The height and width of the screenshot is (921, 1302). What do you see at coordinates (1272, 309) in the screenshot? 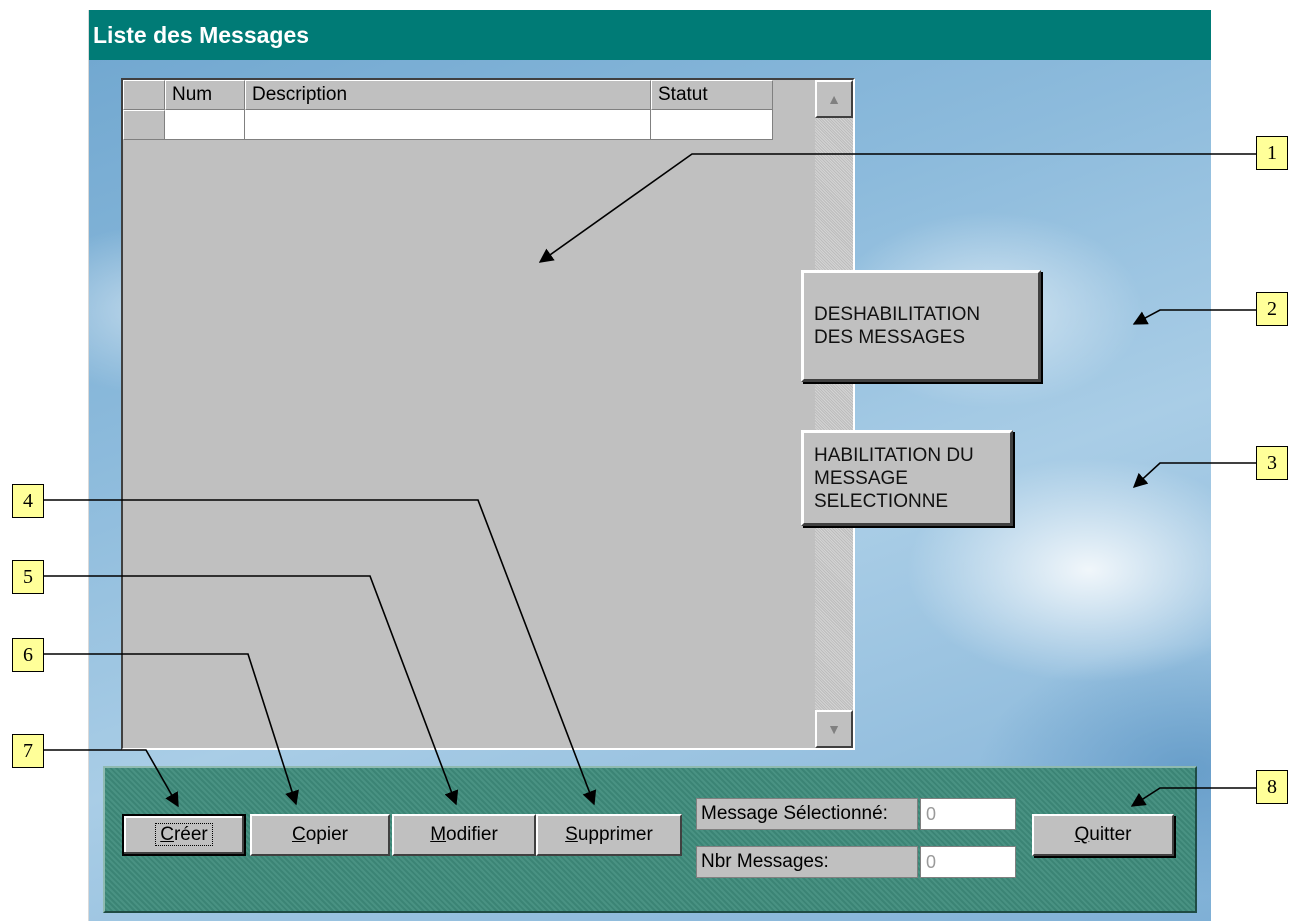
I see `callout-2: 2` at bounding box center [1272, 309].